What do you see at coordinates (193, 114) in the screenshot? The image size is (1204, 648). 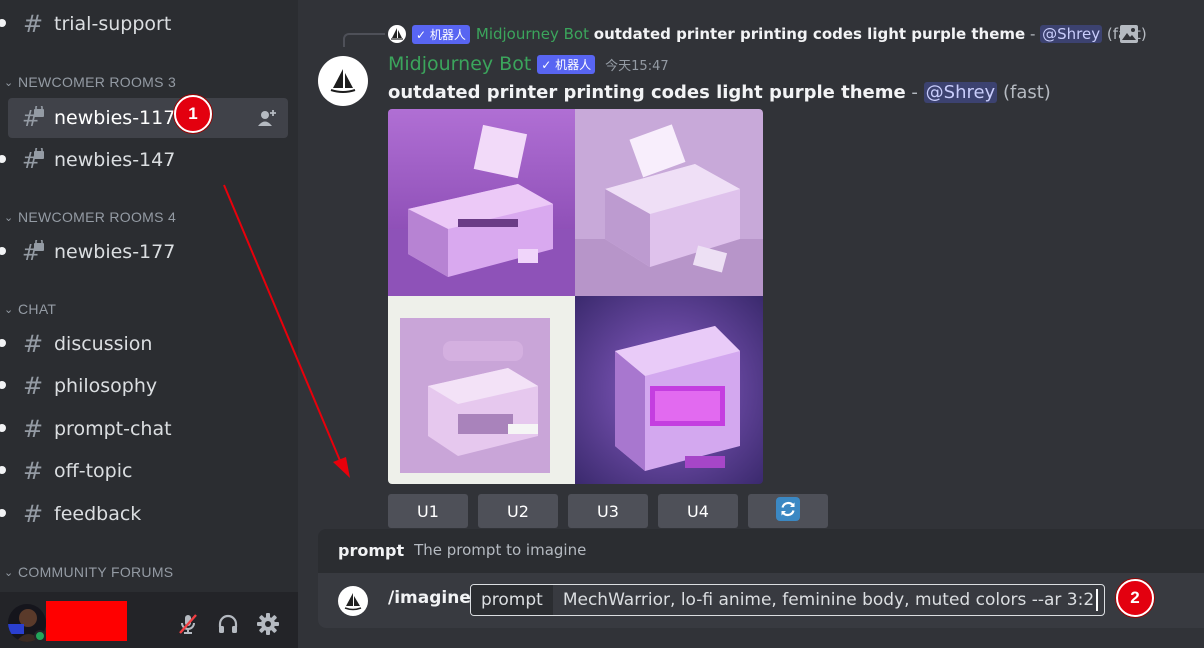 I see `annotation-badge-1: 1` at bounding box center [193, 114].